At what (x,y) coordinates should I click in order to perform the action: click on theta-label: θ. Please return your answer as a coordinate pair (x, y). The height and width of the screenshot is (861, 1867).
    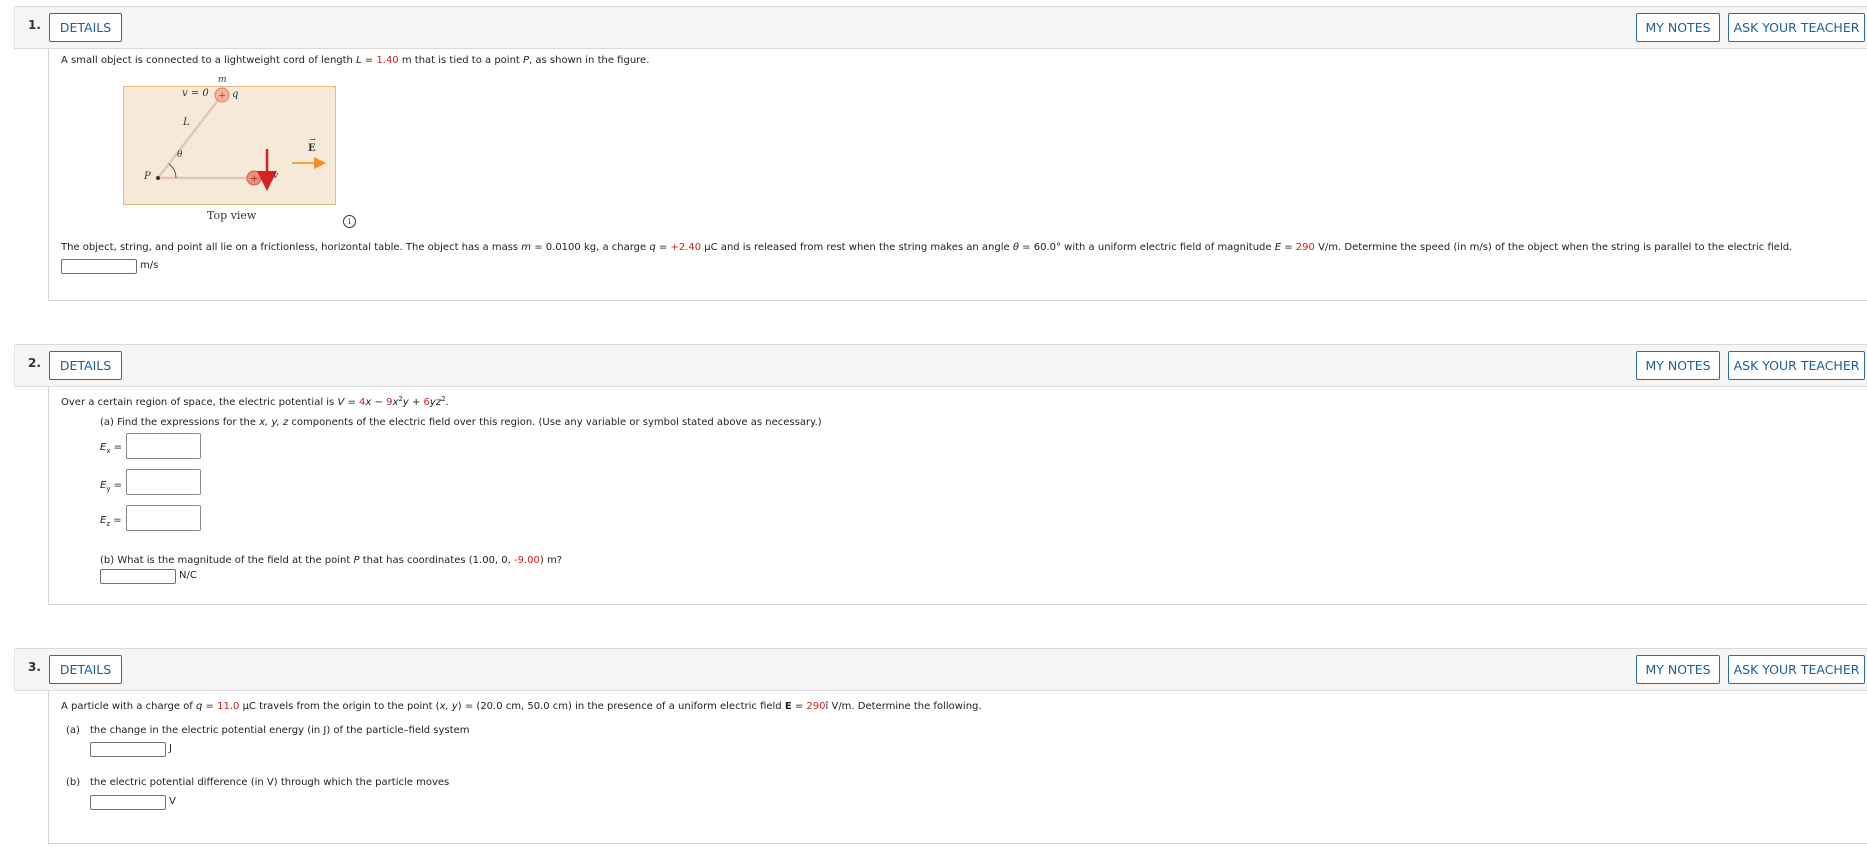
    Looking at the image, I should click on (180, 155).